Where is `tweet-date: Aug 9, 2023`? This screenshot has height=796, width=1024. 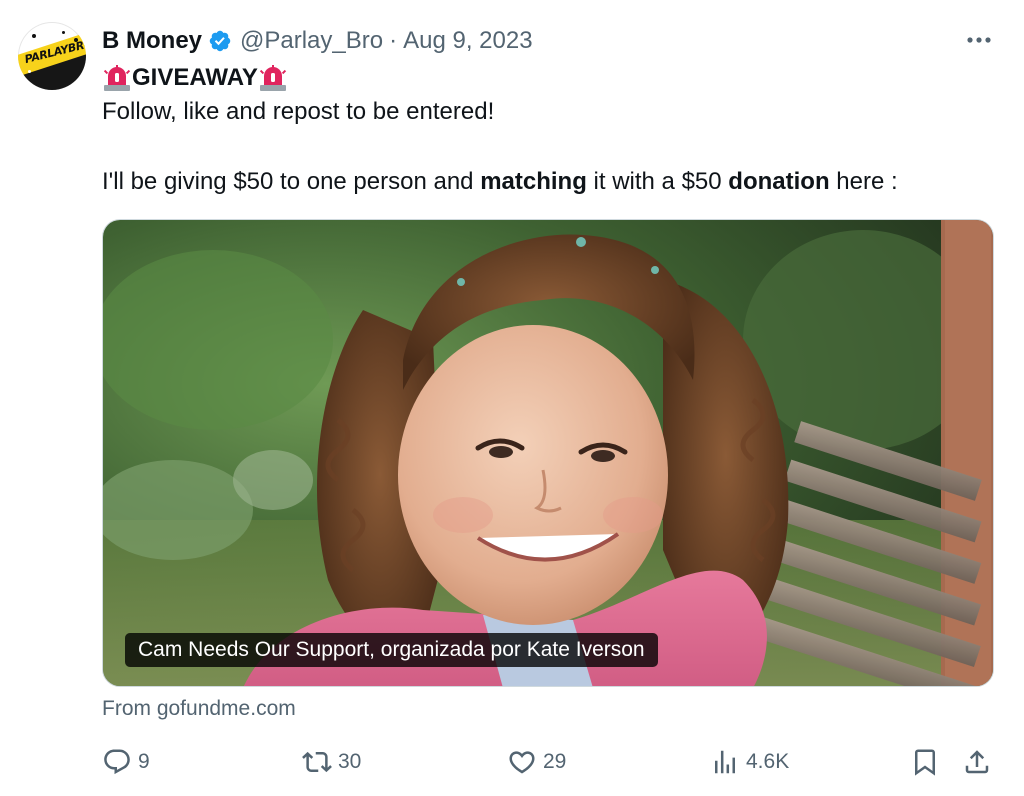
tweet-date: Aug 9, 2023 is located at coordinates (467, 41).